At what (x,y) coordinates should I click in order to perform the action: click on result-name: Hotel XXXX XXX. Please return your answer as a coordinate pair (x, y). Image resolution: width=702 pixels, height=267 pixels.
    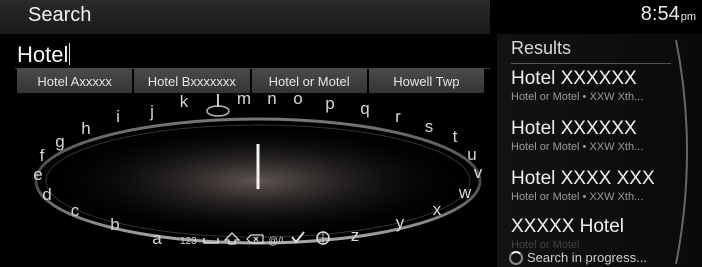
    Looking at the image, I should click on (583, 178).